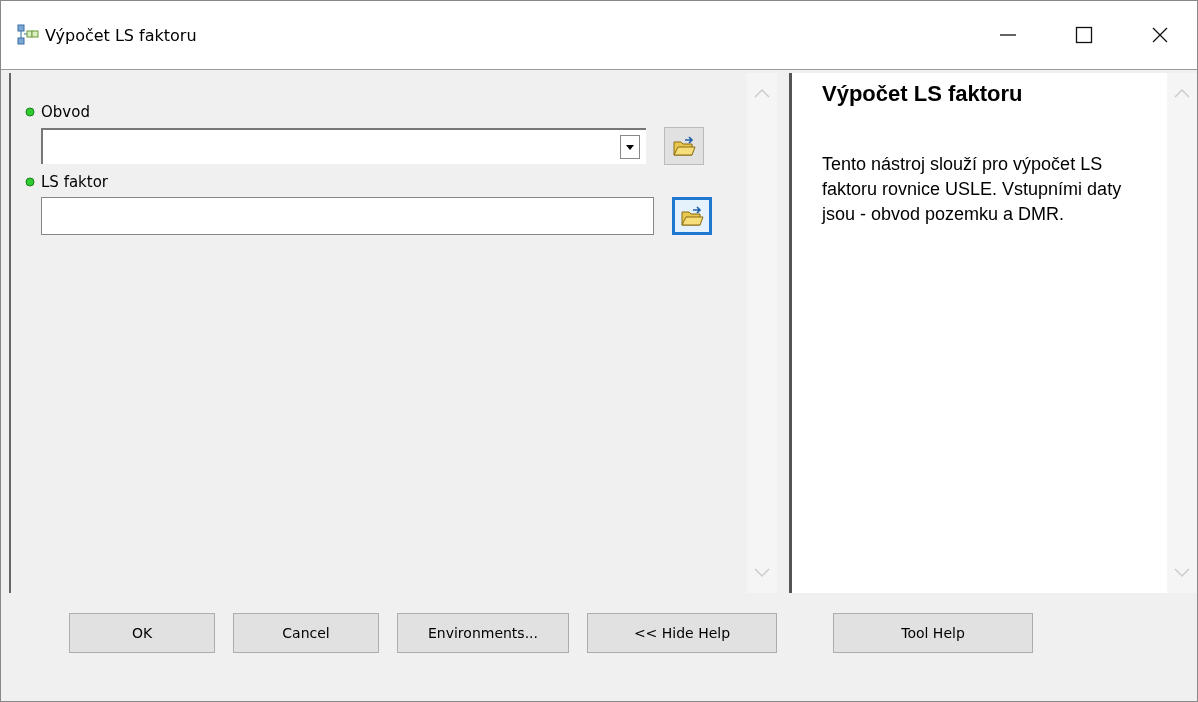 This screenshot has width=1198, height=702. I want to click on maximize-icon, so click(1084, 35).